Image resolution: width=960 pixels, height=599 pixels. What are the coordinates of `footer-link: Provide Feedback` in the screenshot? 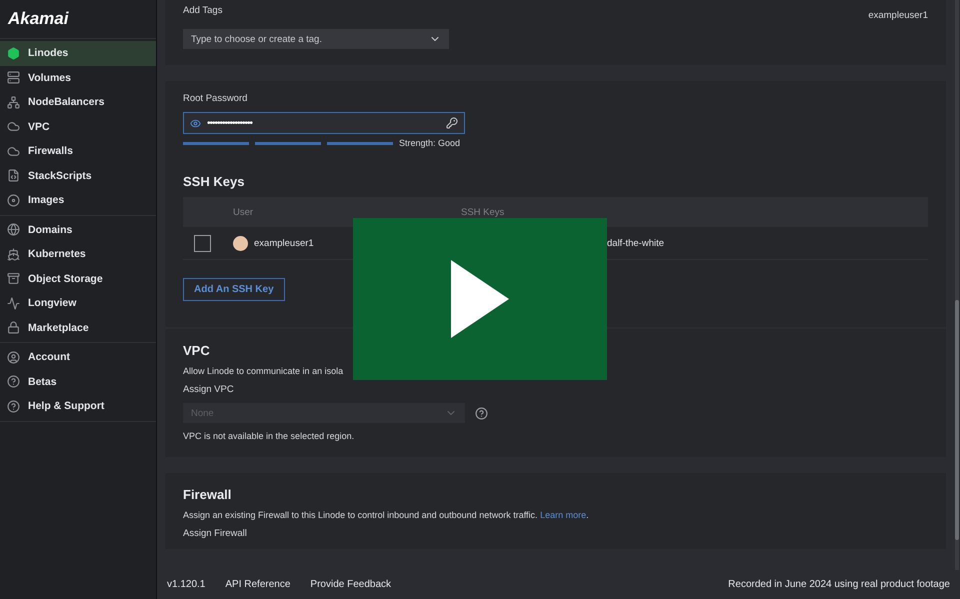 It's located at (351, 584).